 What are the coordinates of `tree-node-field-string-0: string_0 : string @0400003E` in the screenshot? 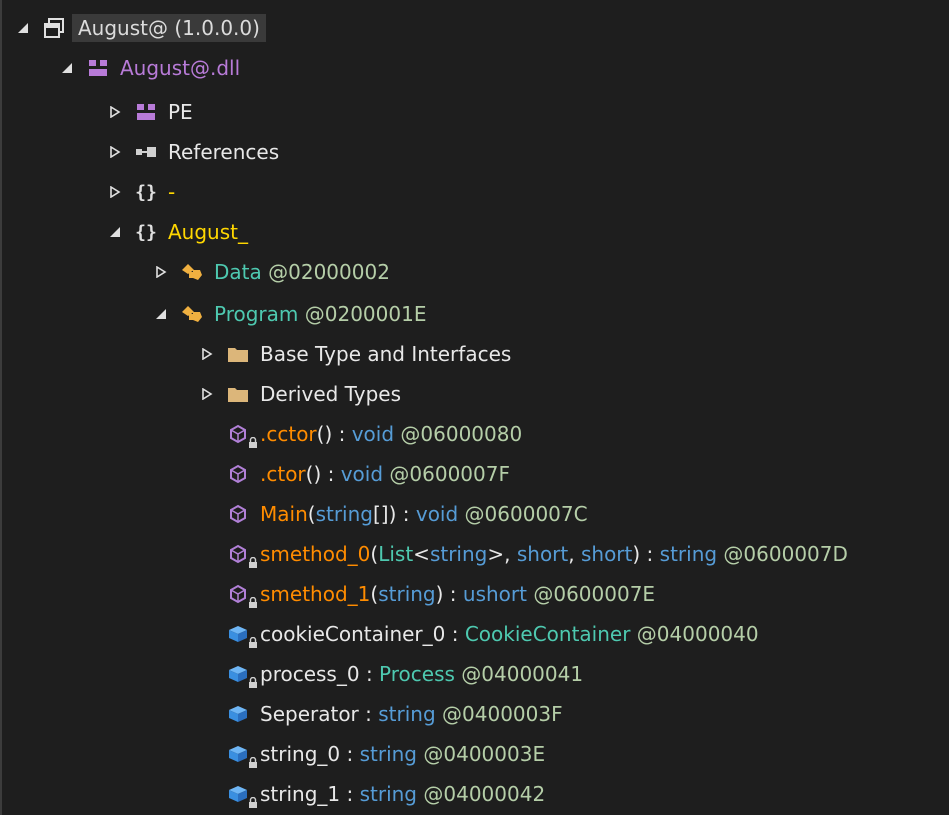 It's located at (475, 754).